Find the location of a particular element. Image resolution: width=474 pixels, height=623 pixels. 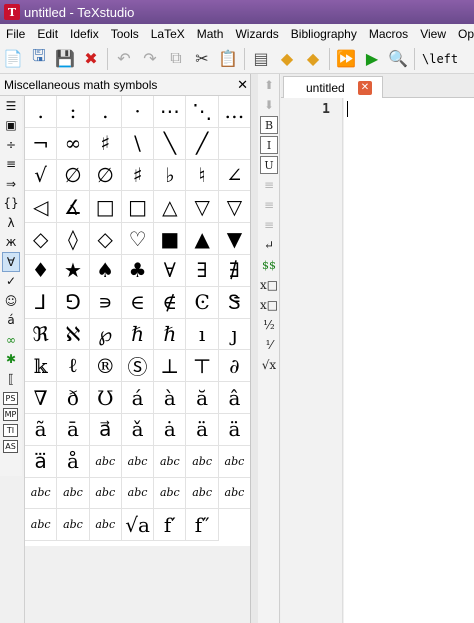

underline-icon: U is located at coordinates (269, 165).